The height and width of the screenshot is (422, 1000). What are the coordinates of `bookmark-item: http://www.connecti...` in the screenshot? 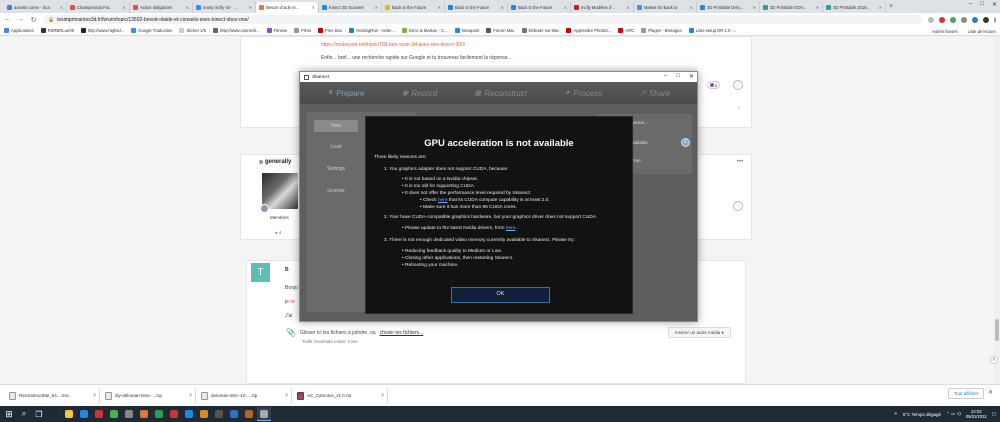 It's located at (236, 30).